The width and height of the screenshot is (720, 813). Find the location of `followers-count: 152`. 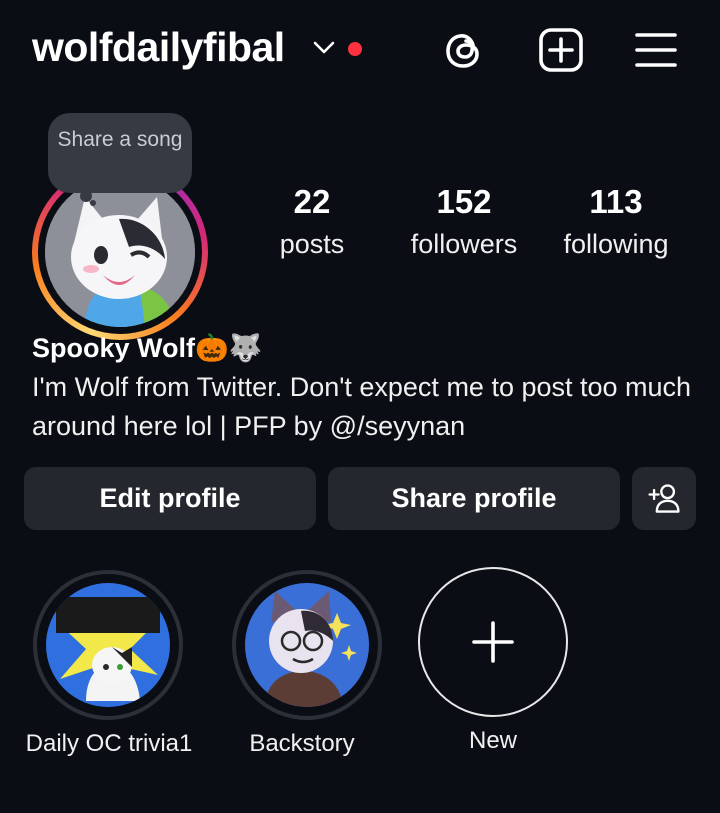

followers-count: 152 is located at coordinates (464, 201).